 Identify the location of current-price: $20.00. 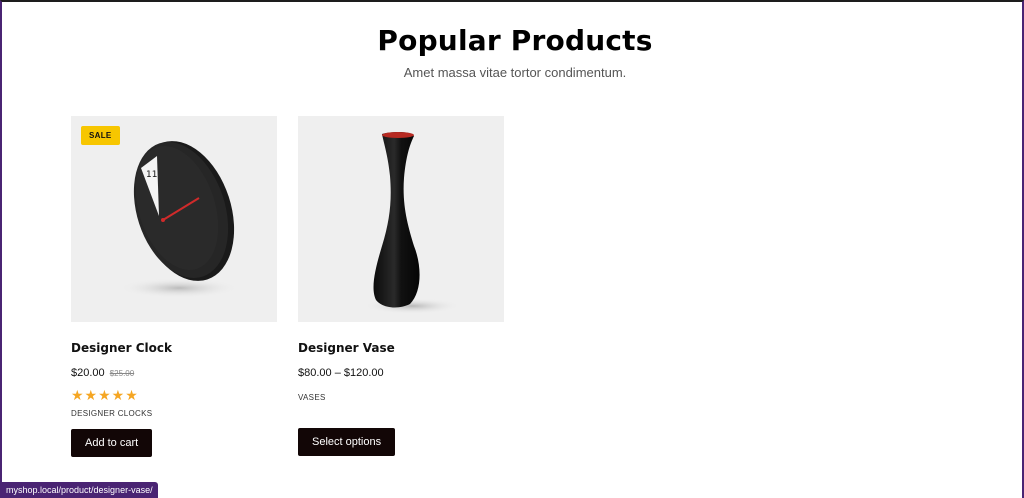
(88, 373).